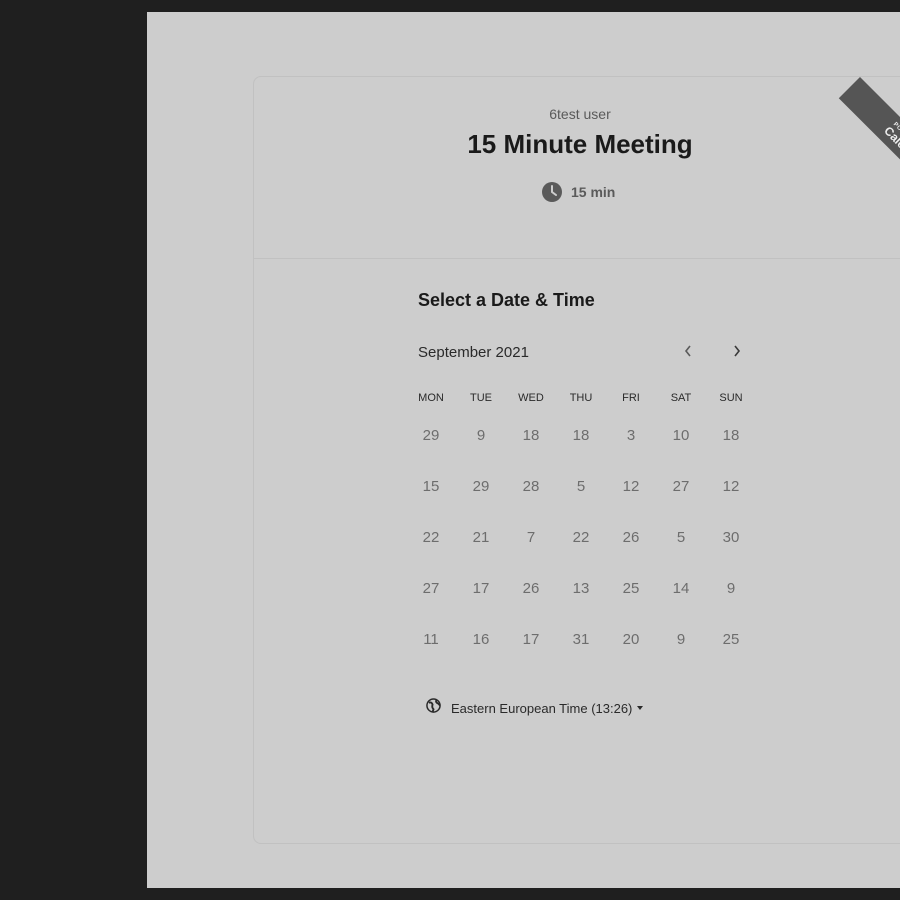  Describe the element at coordinates (593, 192) in the screenshot. I see `duration-label: 15 min` at that location.